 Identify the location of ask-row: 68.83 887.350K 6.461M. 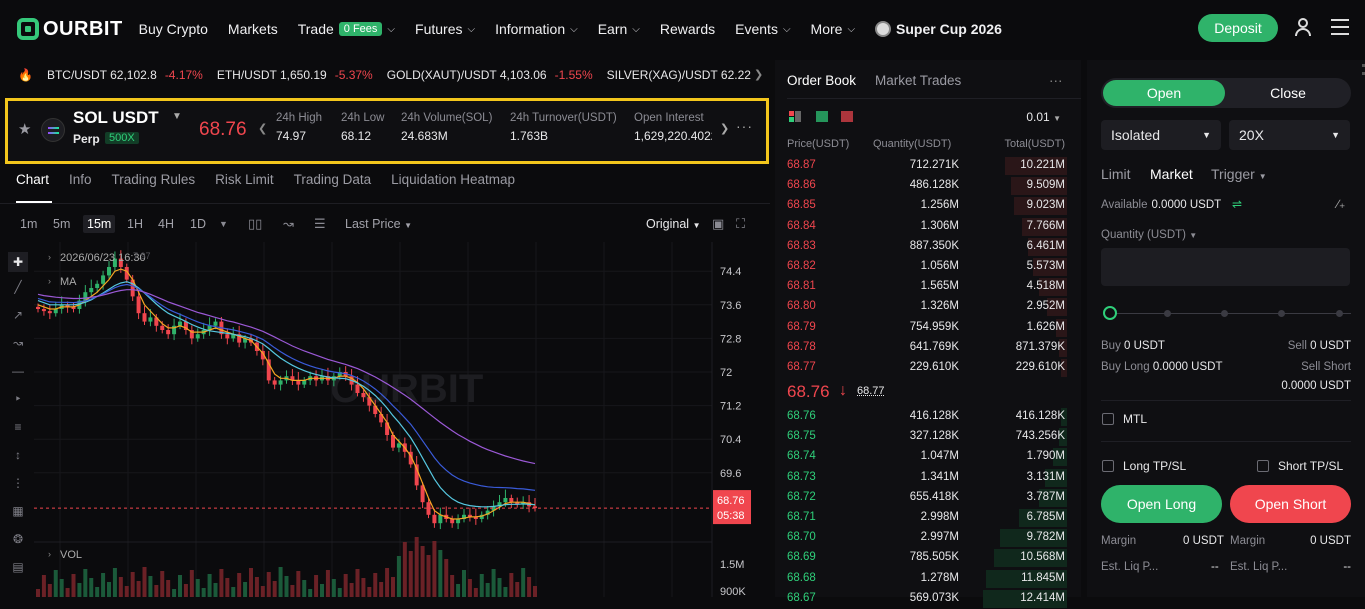
(928, 247).